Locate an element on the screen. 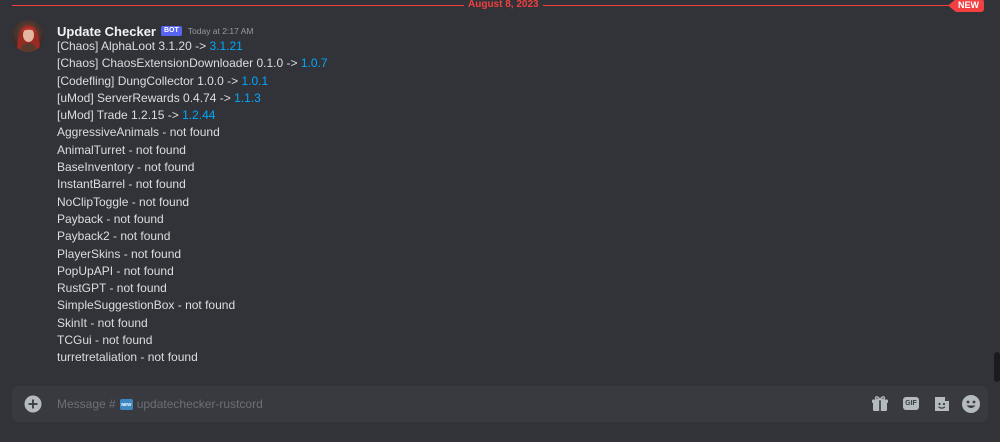  message-line: NoClipToggle - not found is located at coordinates (123, 201).